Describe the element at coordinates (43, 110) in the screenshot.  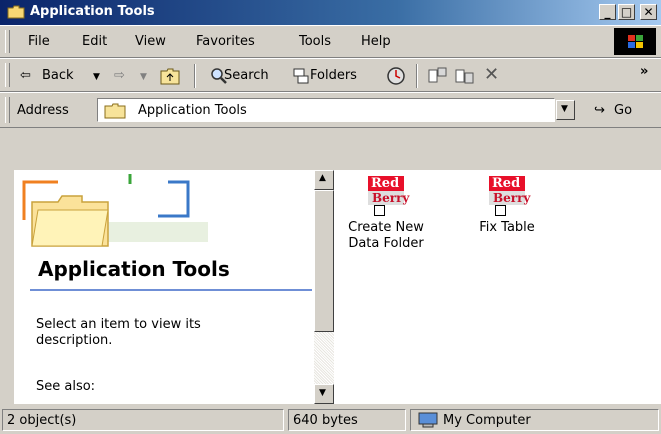
I see `address-label: Address` at that location.